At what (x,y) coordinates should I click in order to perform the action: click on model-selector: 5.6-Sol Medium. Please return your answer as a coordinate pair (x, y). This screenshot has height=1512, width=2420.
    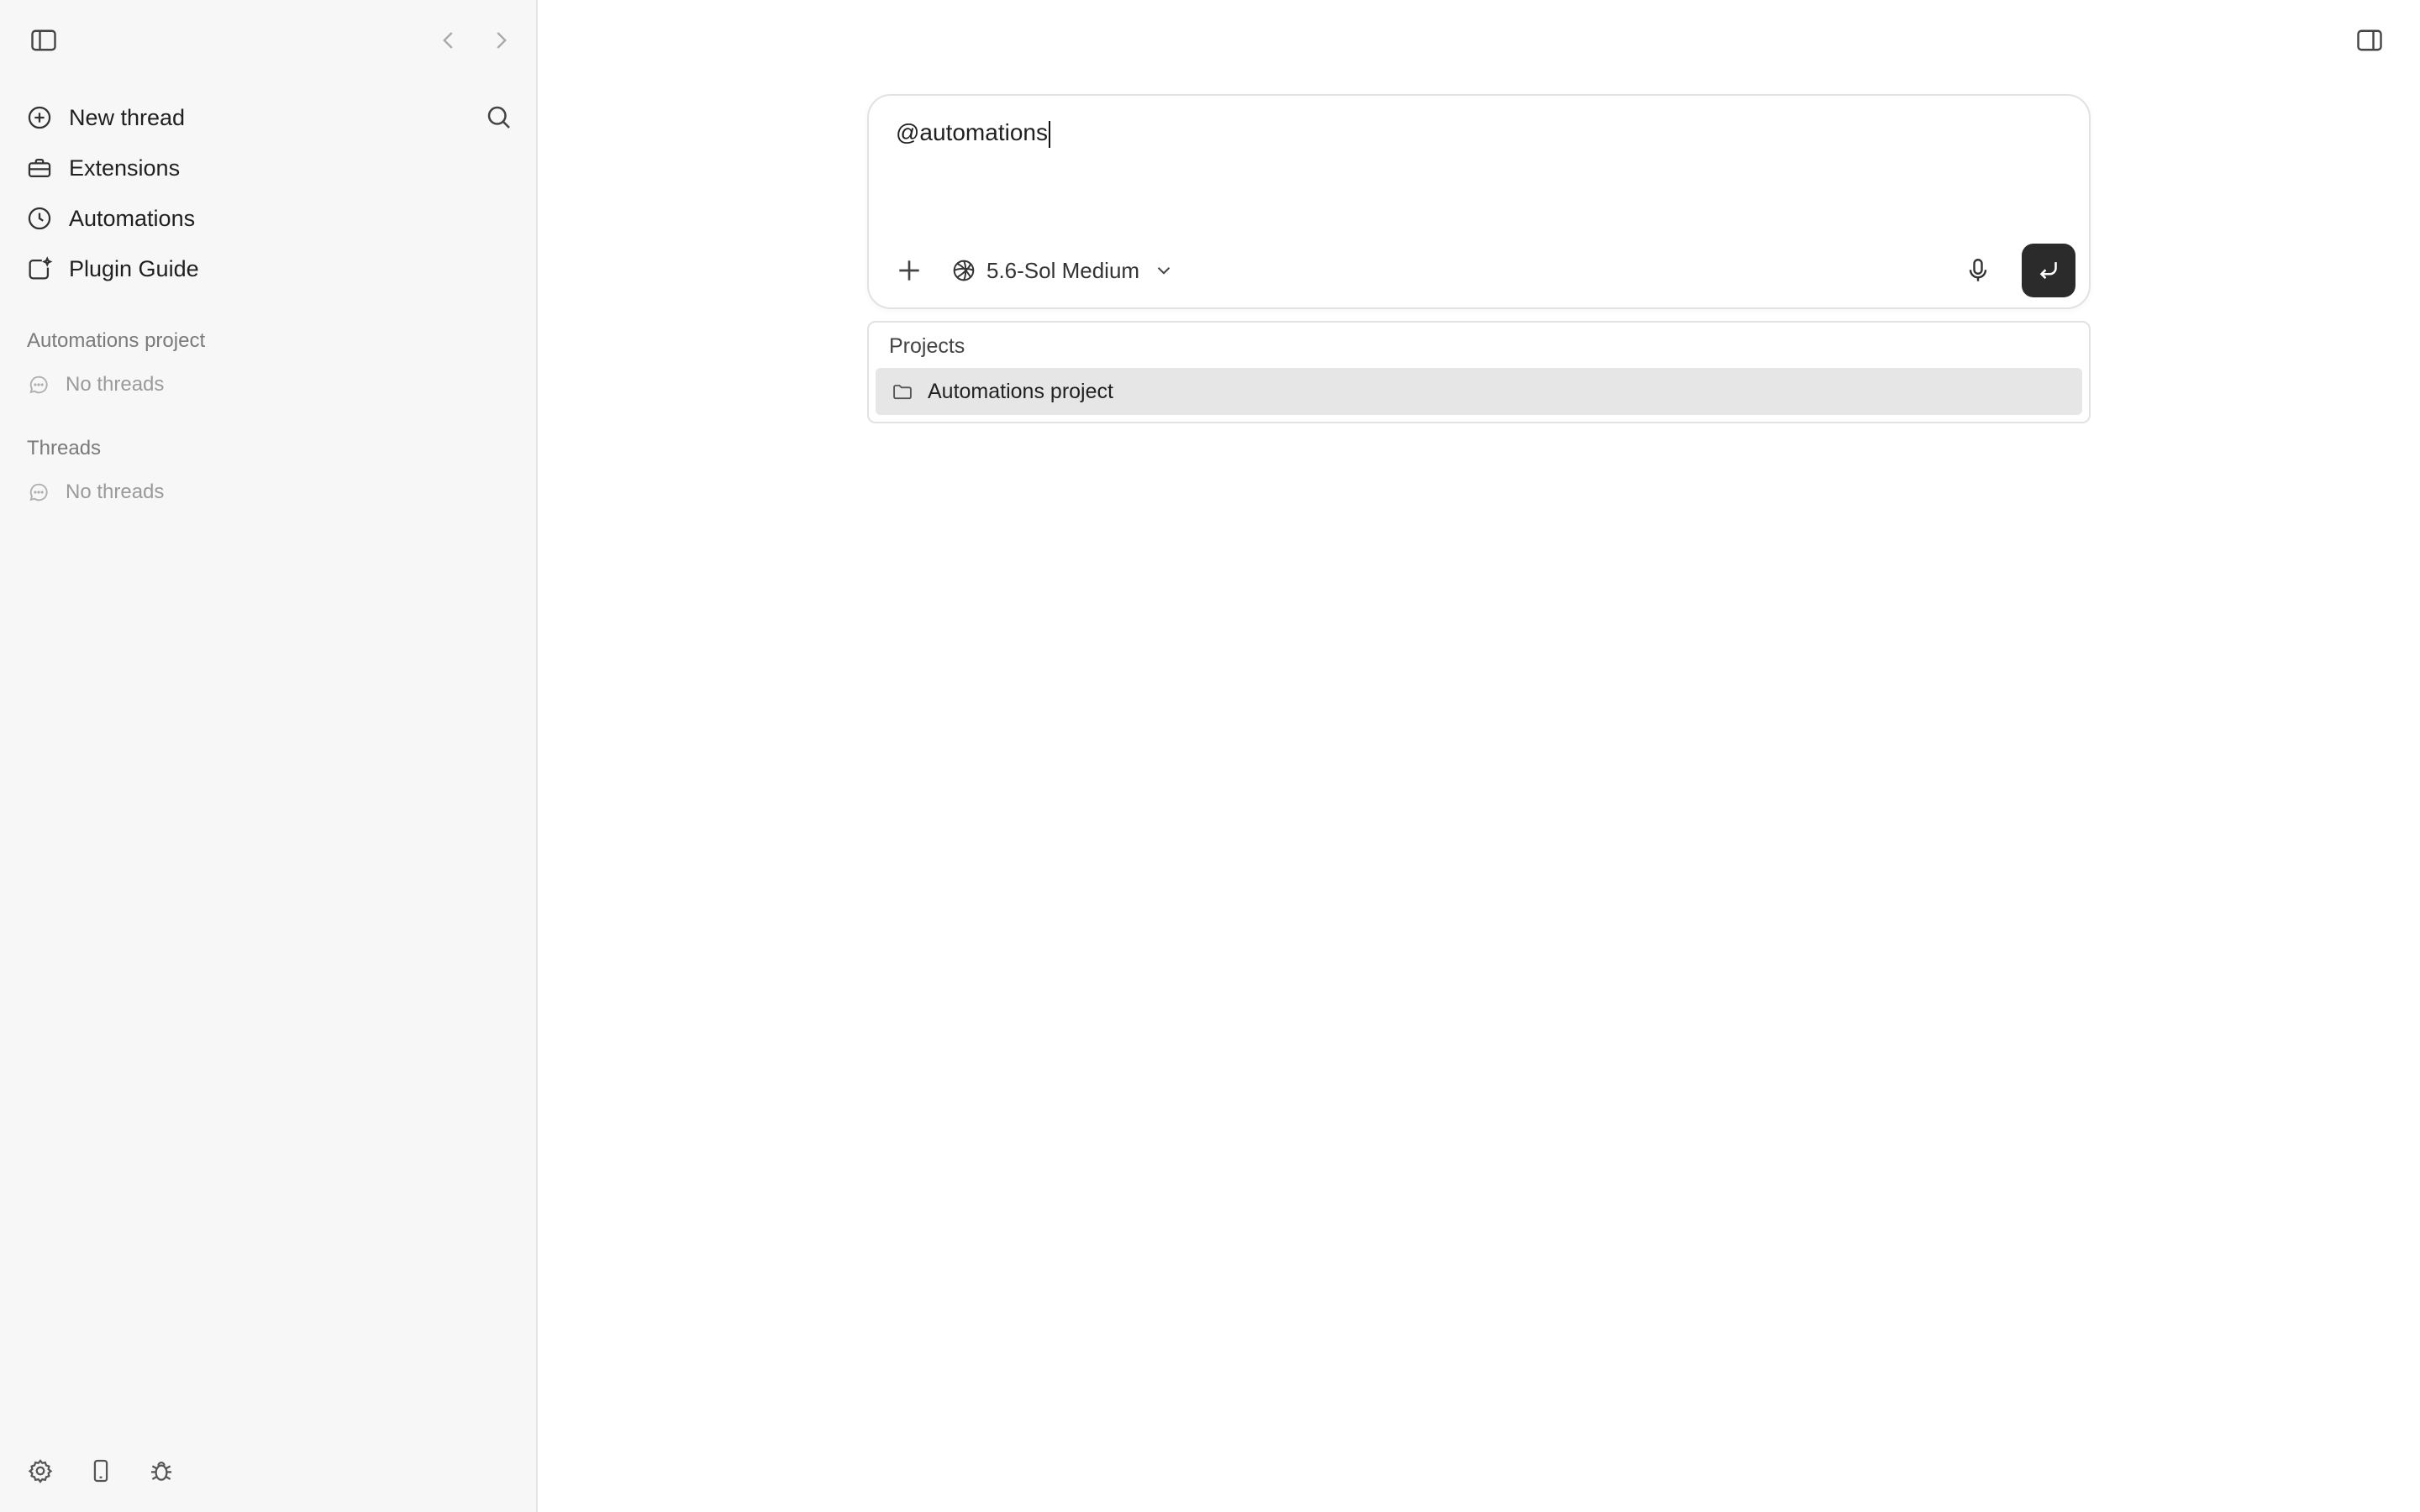
    Looking at the image, I should click on (1062, 270).